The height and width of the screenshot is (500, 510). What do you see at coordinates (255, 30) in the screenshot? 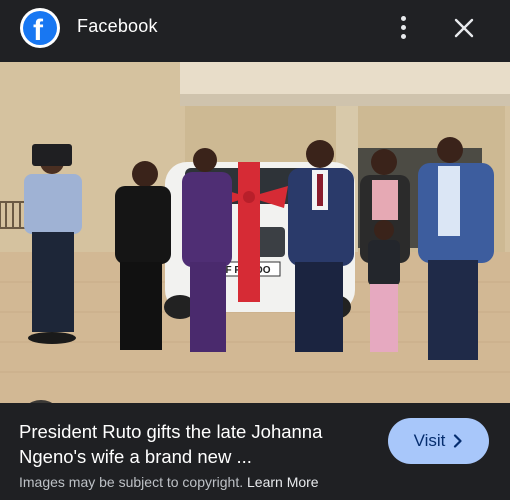
I see `viewer-header: f Facebook` at bounding box center [255, 30].